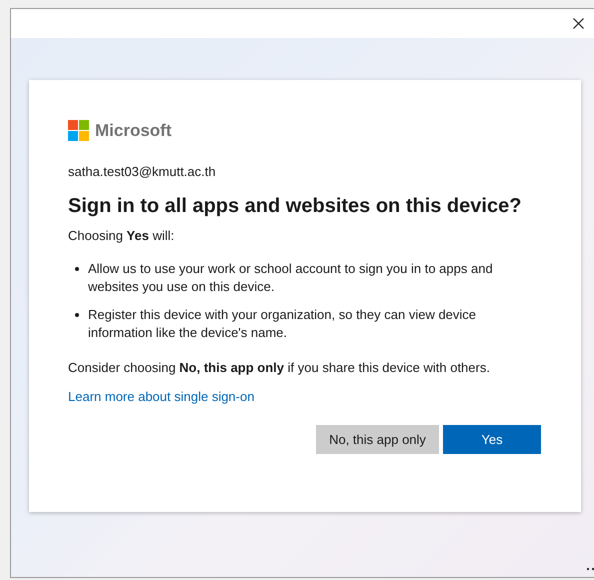 The image size is (594, 580). Describe the element at coordinates (283, 324) in the screenshot. I see `bullet-text: Register this device with your organization, so they can view device information like the device's name.` at that location.